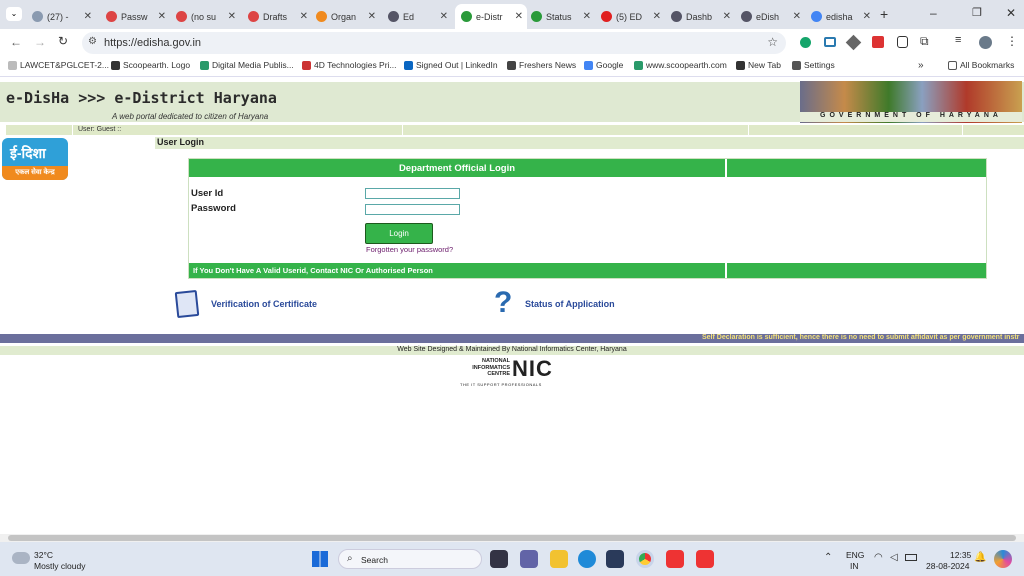  Describe the element at coordinates (187, 304) in the screenshot. I see `certificate-icon` at that location.